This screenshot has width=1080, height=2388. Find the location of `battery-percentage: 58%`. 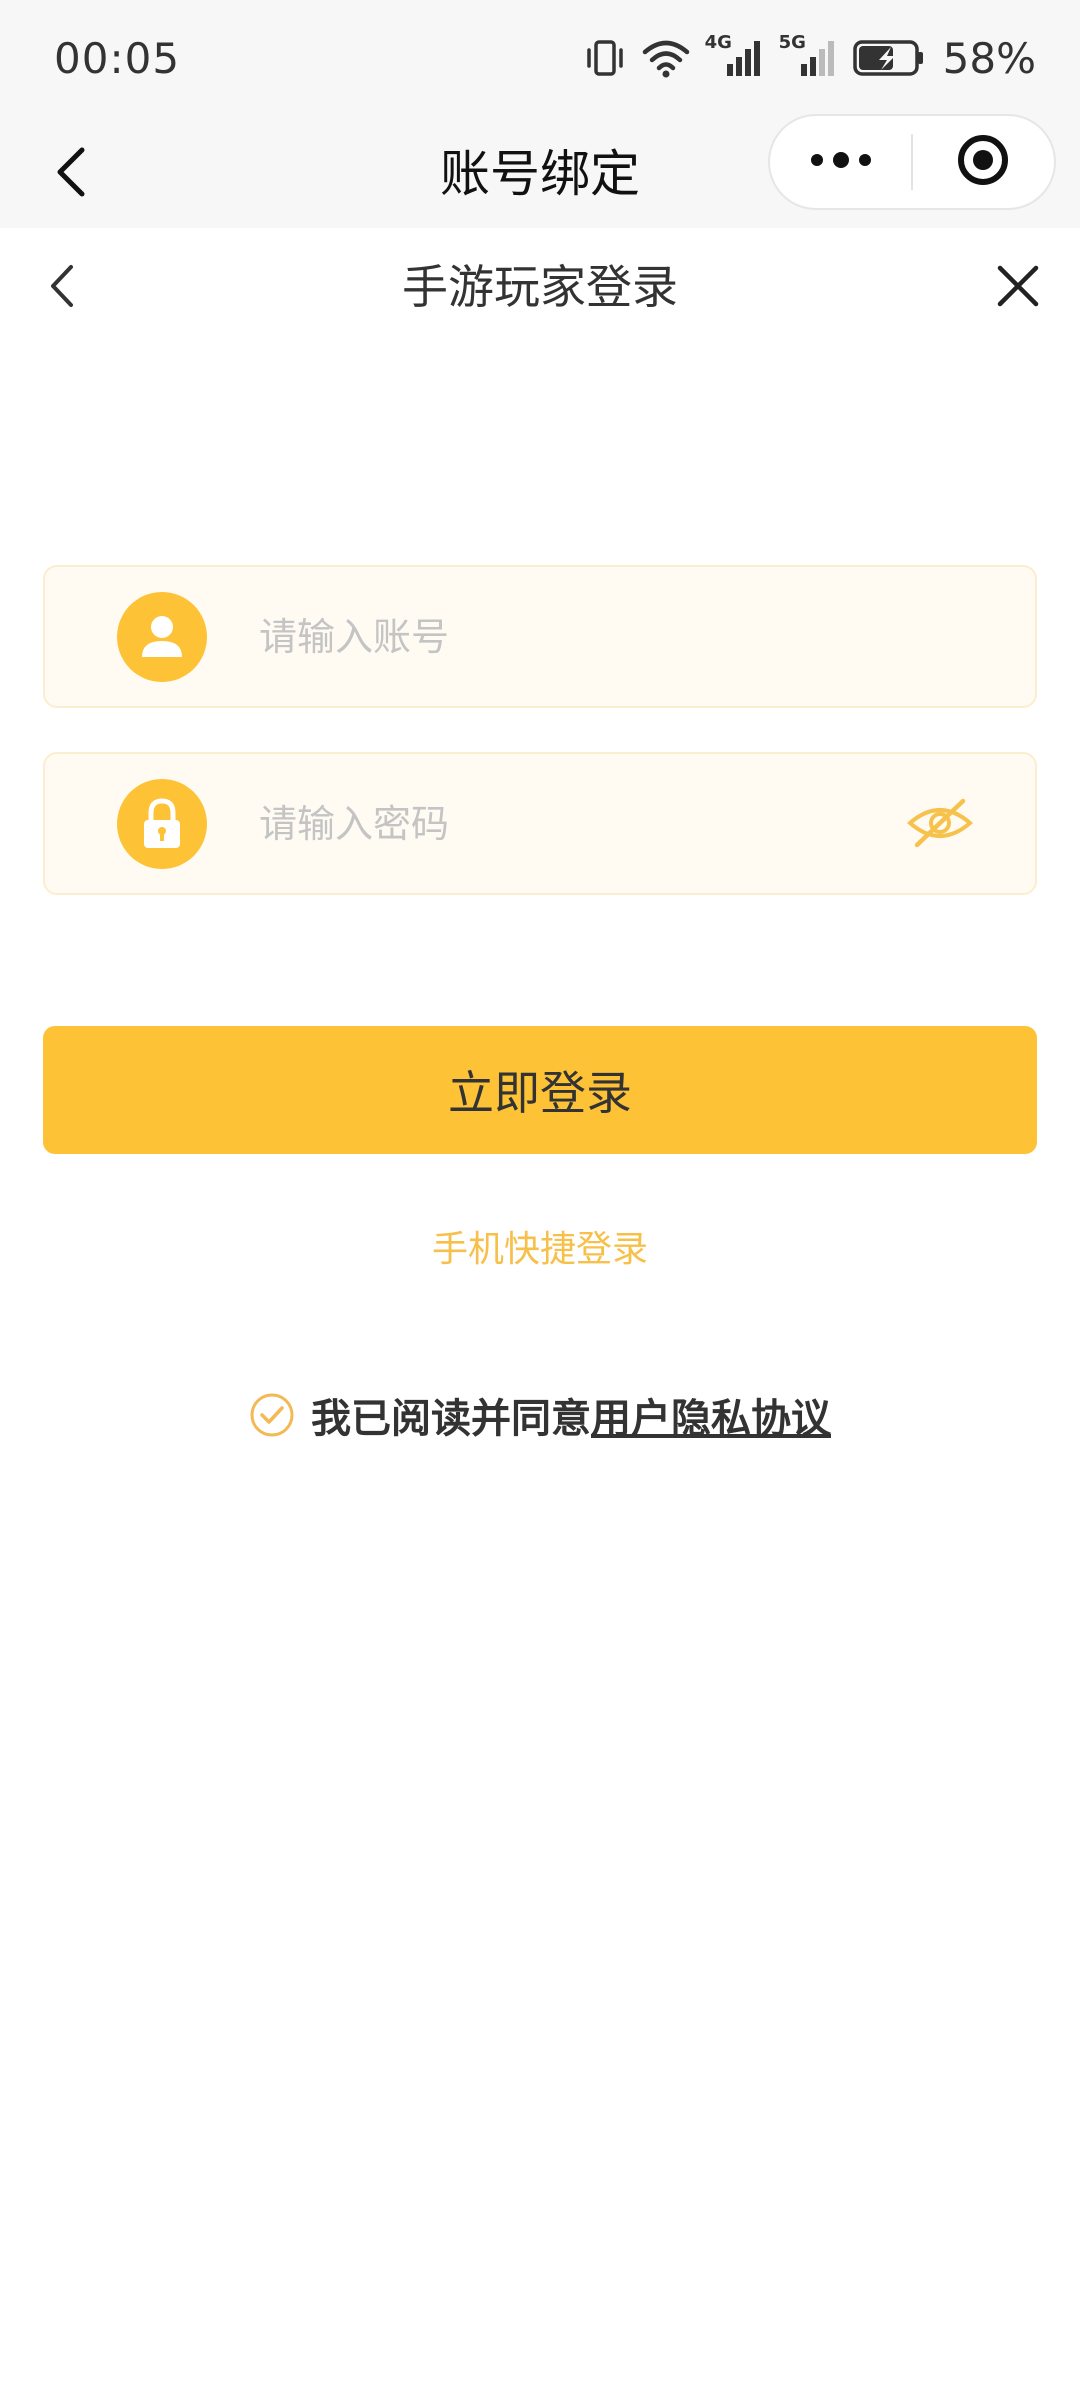

battery-percentage: 58% is located at coordinates (989, 58).